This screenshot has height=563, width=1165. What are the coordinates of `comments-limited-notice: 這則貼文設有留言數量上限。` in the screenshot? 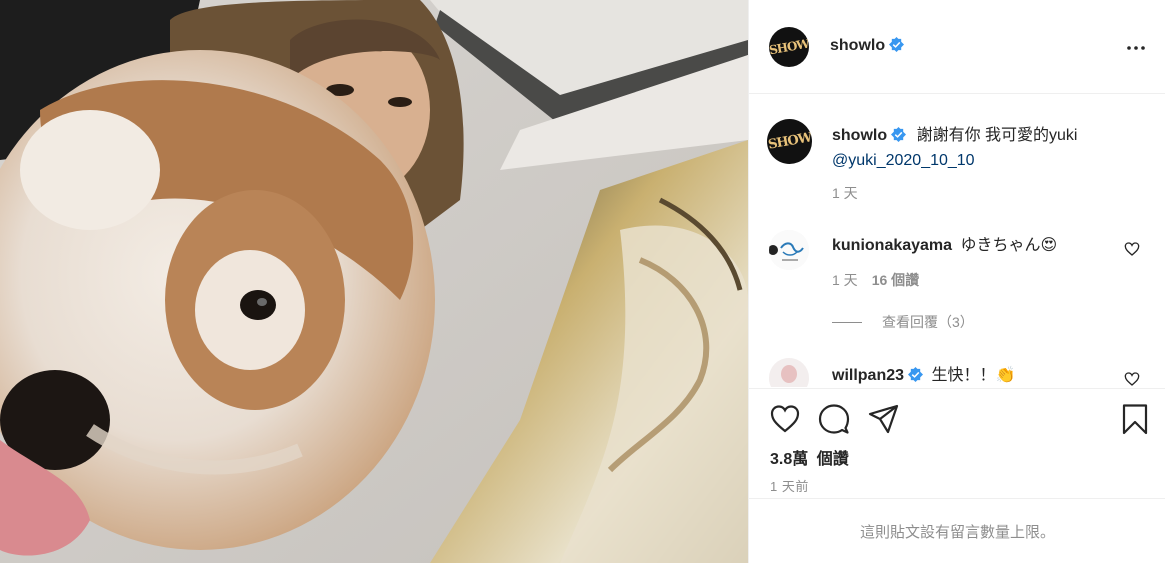 It's located at (957, 530).